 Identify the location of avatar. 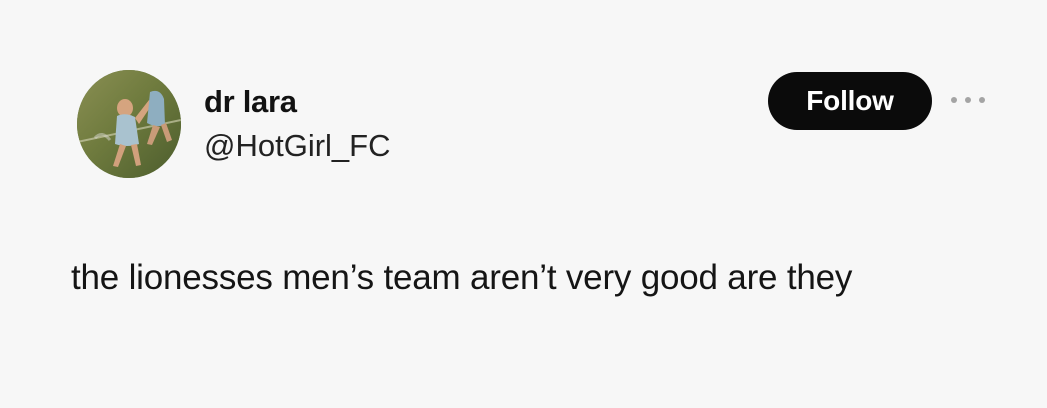
(129, 124).